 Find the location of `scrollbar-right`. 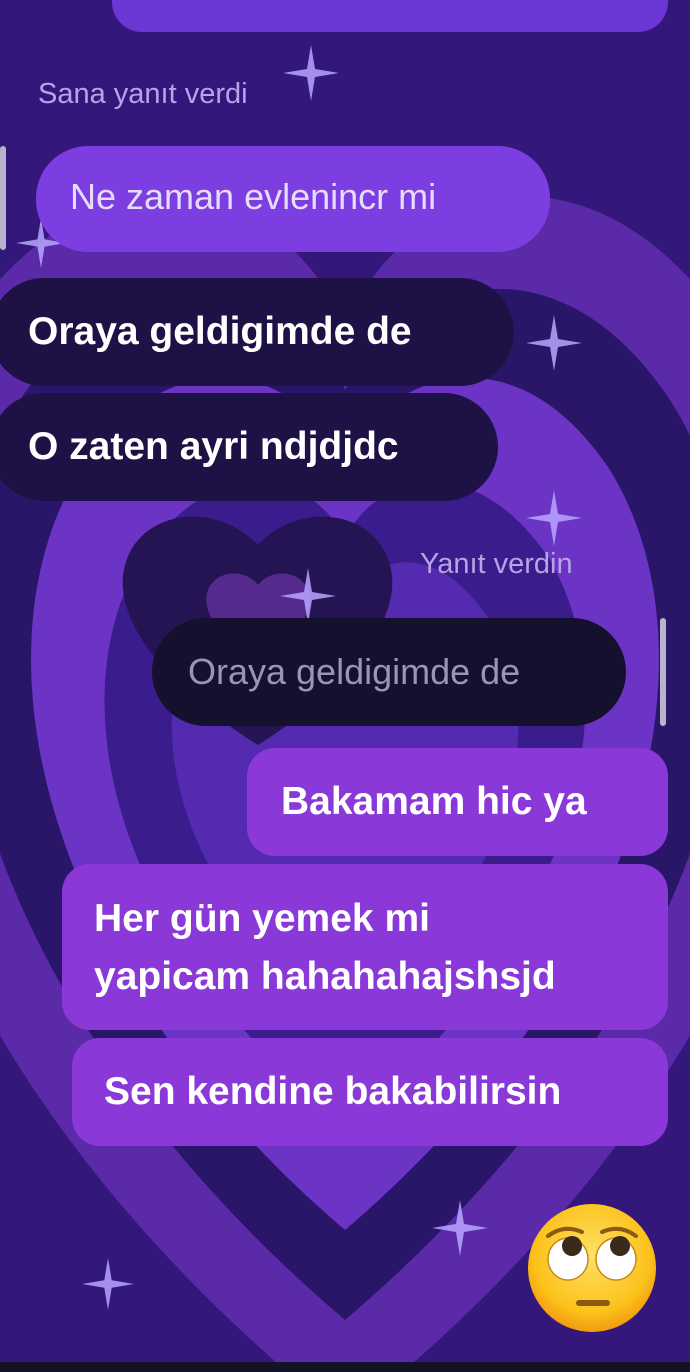

scrollbar-right is located at coordinates (663, 672).